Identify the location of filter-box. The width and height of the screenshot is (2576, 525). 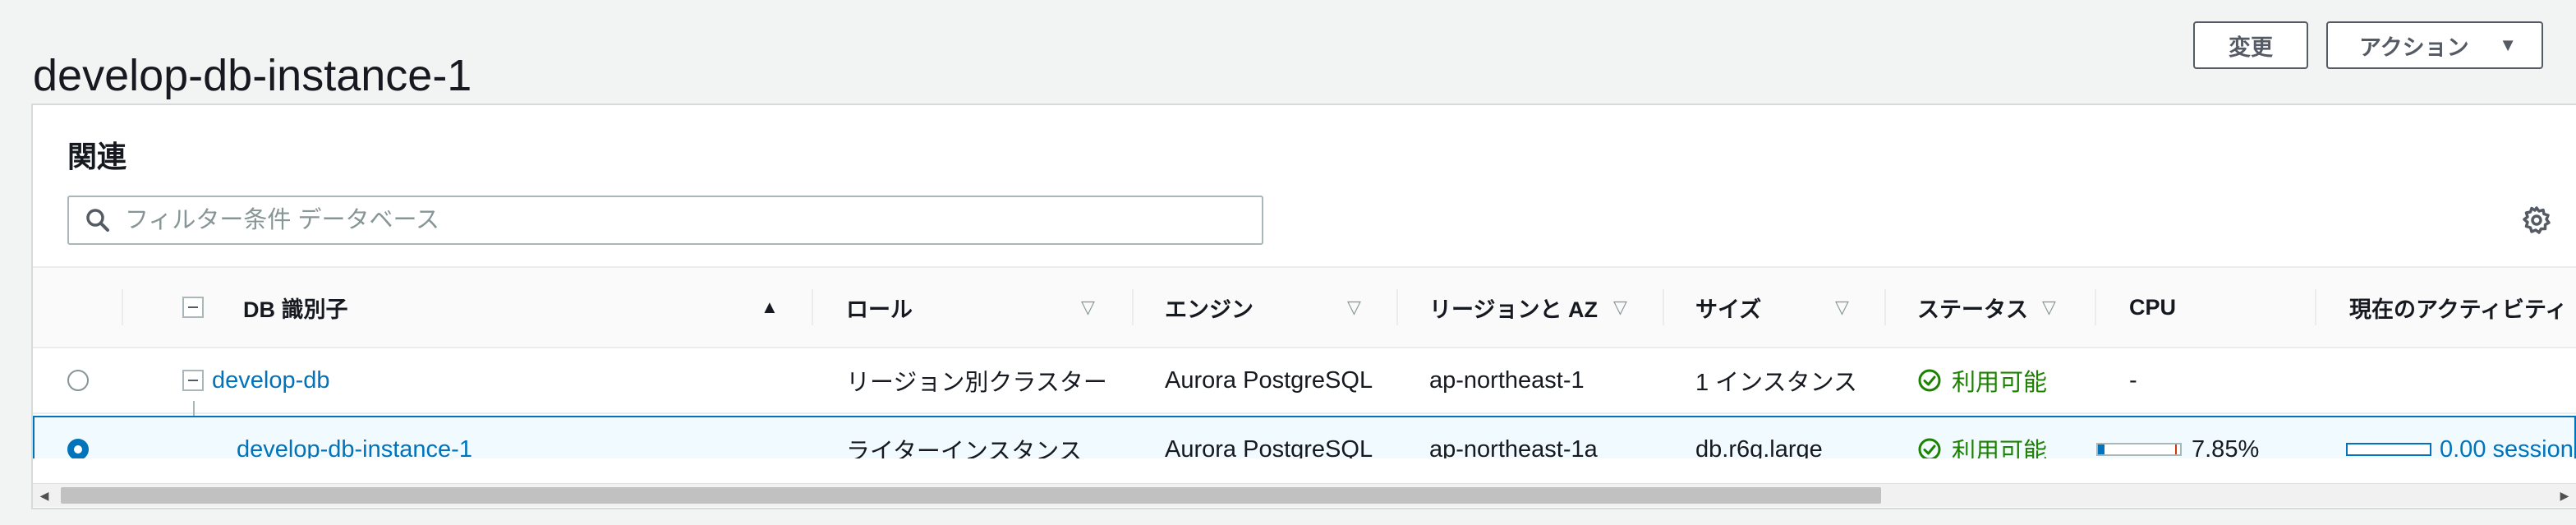
(665, 220).